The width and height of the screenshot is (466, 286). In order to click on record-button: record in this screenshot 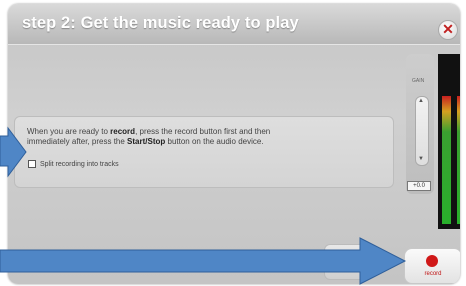, I will do `click(432, 266)`.